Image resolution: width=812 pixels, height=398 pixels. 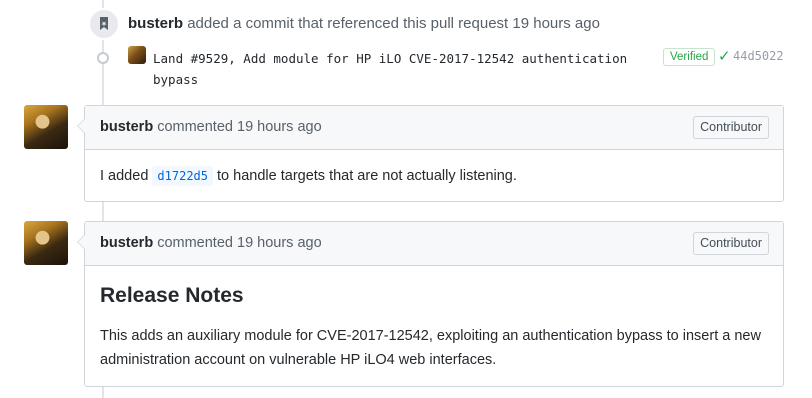 What do you see at coordinates (103, 58) in the screenshot?
I see `git-commit-icon` at bounding box center [103, 58].